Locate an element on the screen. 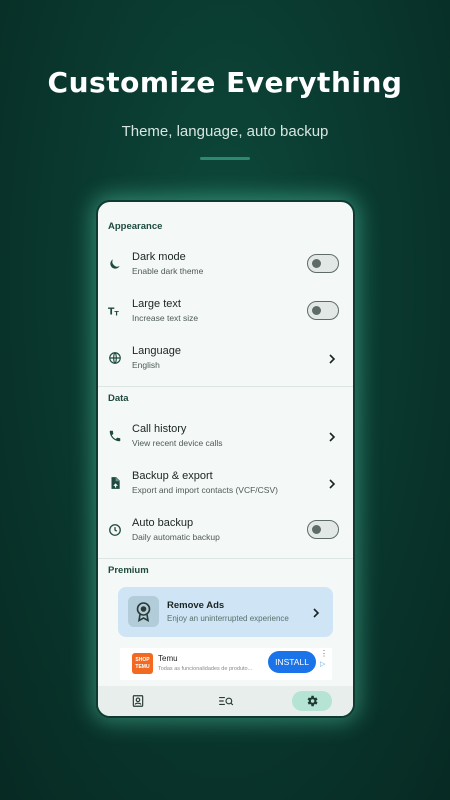 Image resolution: width=450 pixels, height=800 pixels. subheadline: Theme, language, auto backup is located at coordinates (225, 131).